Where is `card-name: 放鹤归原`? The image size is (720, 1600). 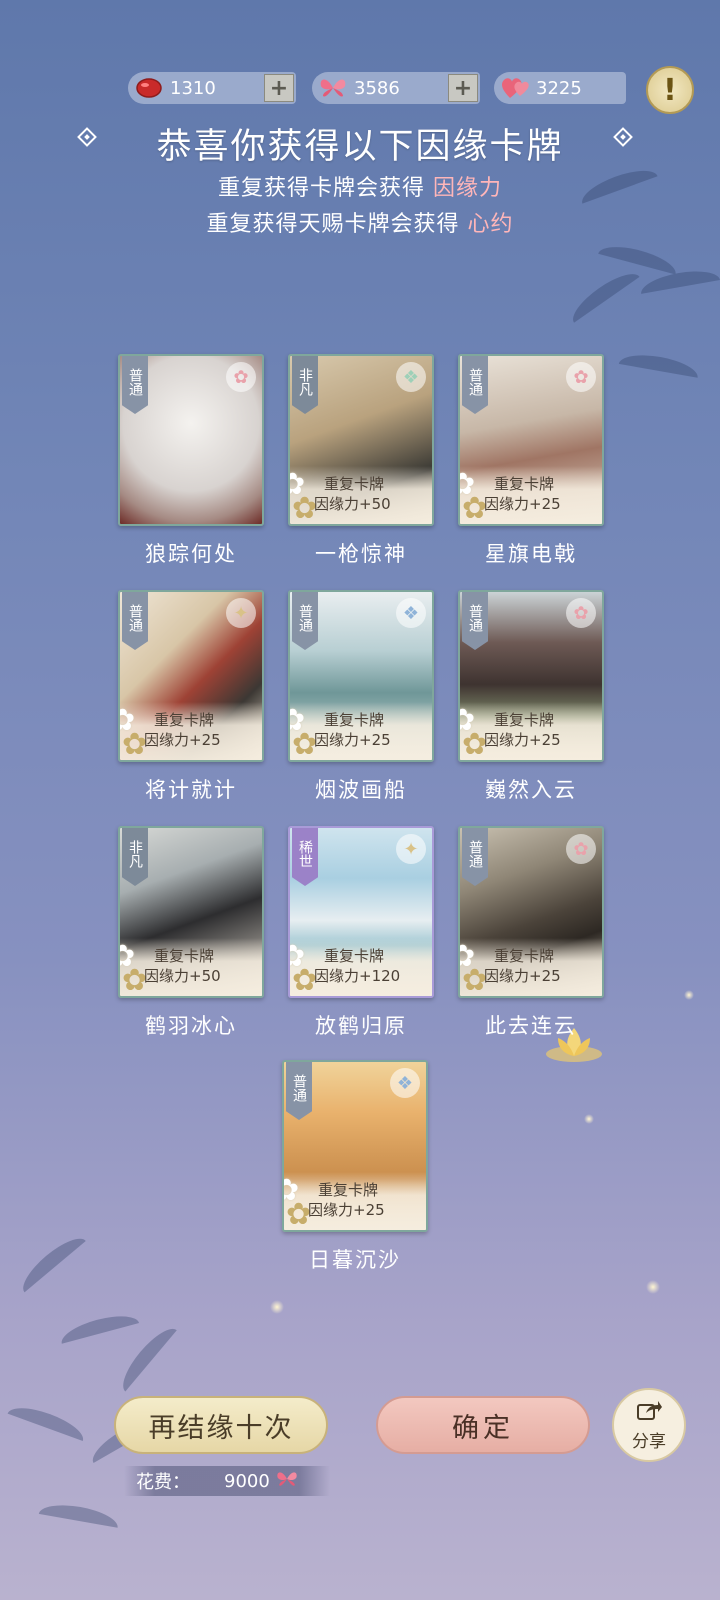 card-name: 放鹤归原 is located at coordinates (361, 1026).